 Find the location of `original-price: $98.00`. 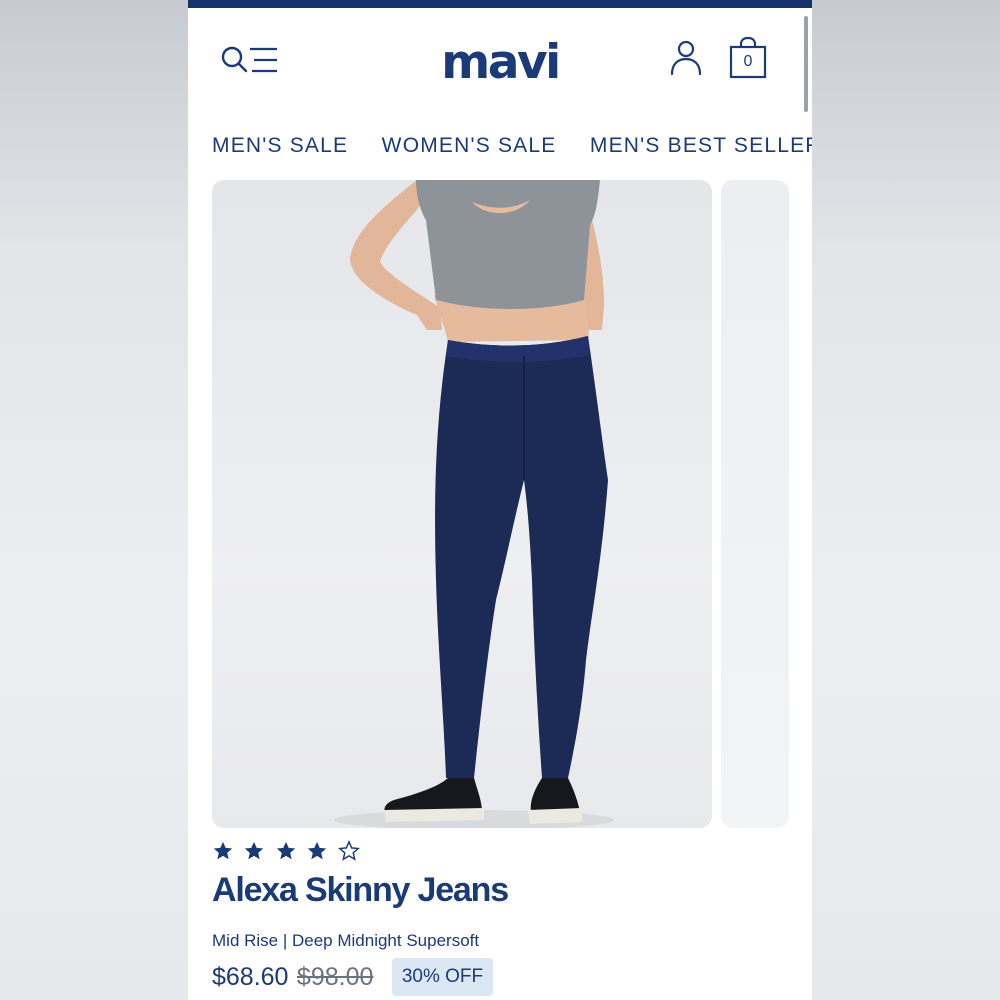

original-price: $98.00 is located at coordinates (335, 977).